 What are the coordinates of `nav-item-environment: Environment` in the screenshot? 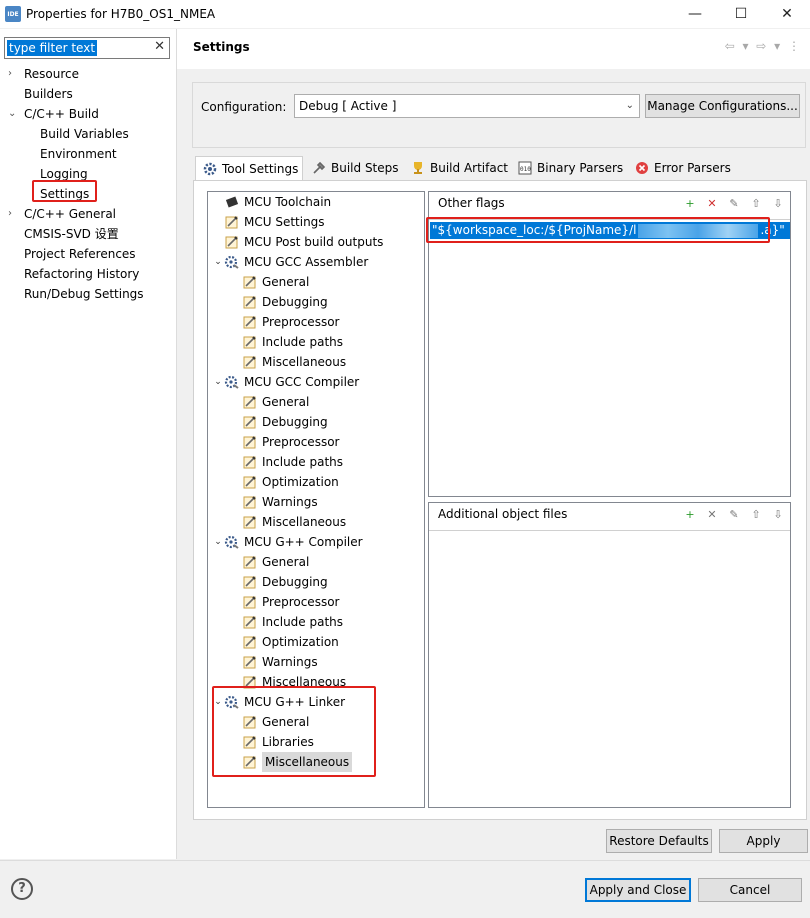 It's located at (78, 154).